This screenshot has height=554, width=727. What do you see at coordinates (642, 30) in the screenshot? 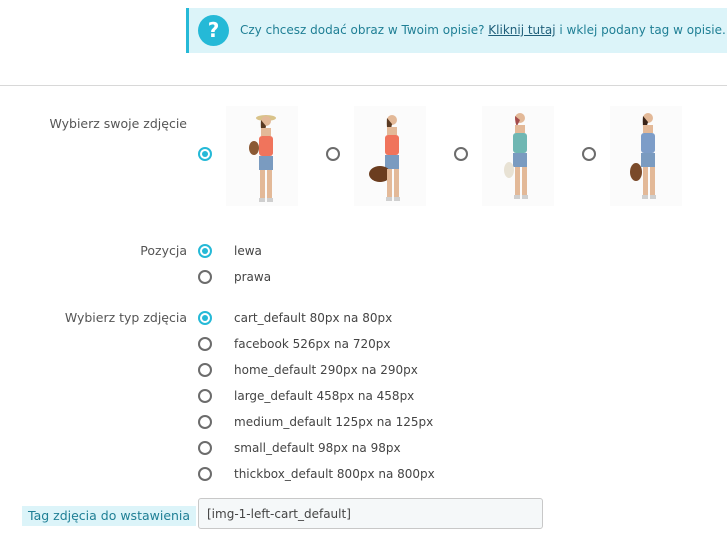
I see `alert-text-after: i wklej podany tag w opisie.` at bounding box center [642, 30].